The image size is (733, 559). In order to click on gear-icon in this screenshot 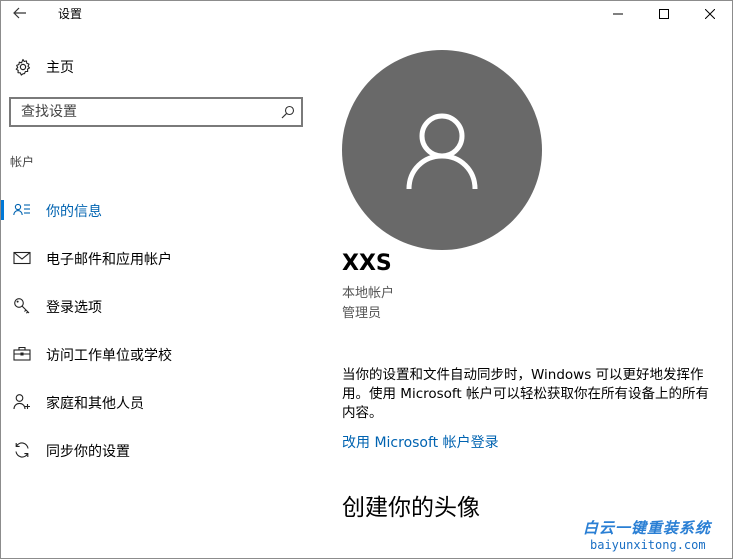, I will do `click(23, 67)`.